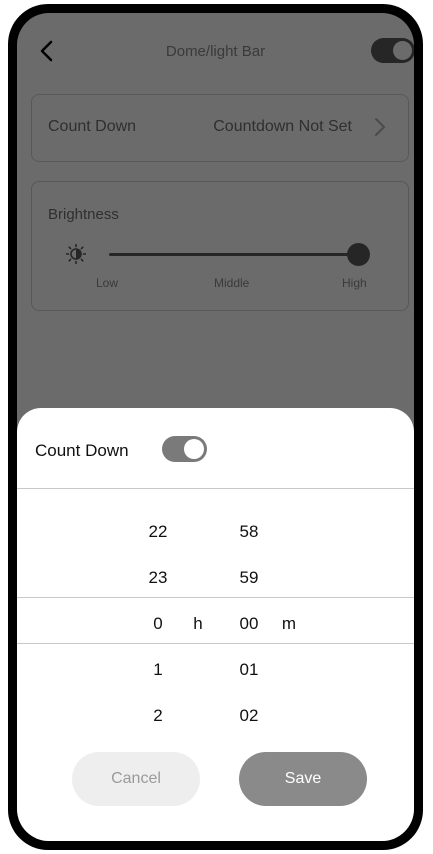  What do you see at coordinates (220, 246) in the screenshot?
I see `brightness-card: Brightness Low Middle High` at bounding box center [220, 246].